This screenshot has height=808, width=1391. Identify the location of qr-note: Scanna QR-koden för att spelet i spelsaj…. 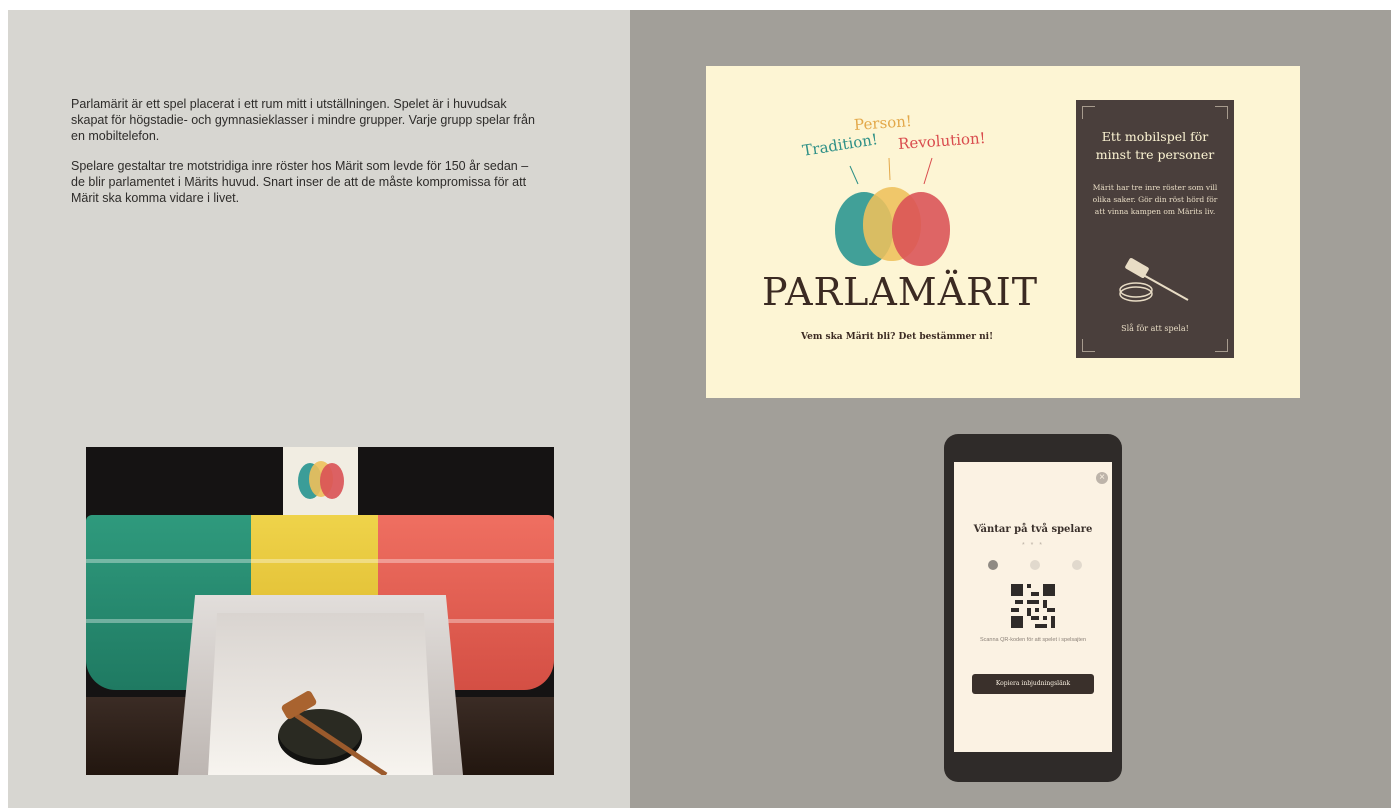
(1033, 640).